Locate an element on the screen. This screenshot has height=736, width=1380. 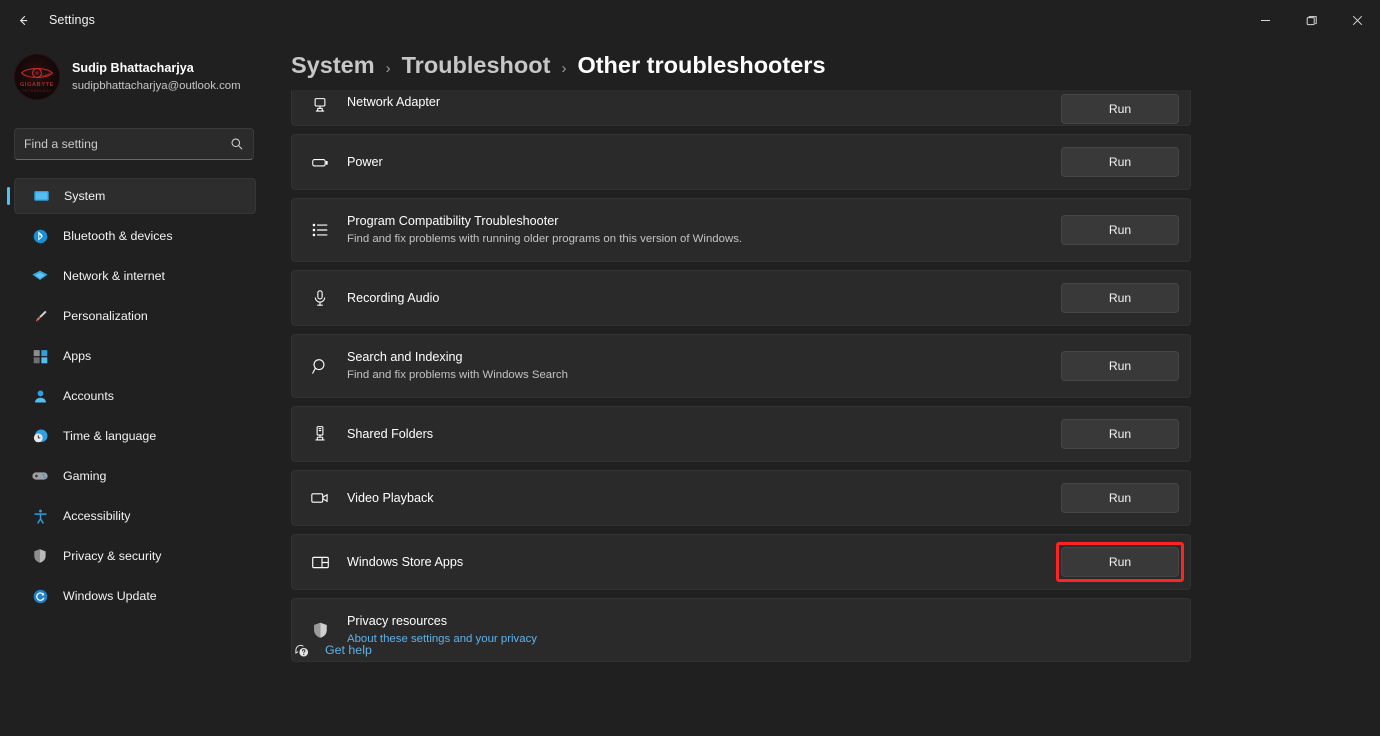
avatar: GIGABYTE TECHNOLOGY is located at coordinates (37, 77).